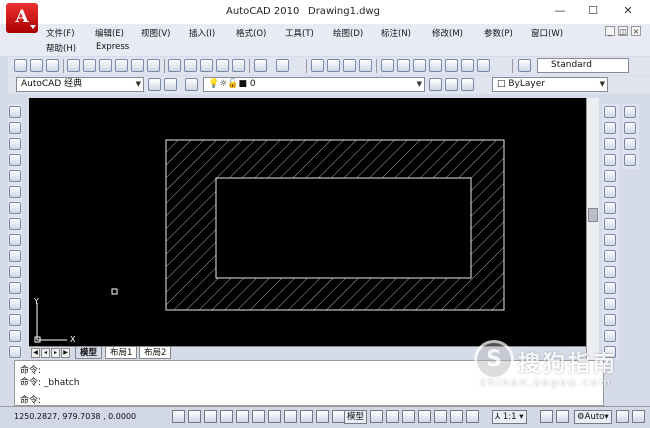 The width and height of the screenshot is (650, 428). Describe the element at coordinates (137, 65) in the screenshot. I see `etransmit-icon` at that location.